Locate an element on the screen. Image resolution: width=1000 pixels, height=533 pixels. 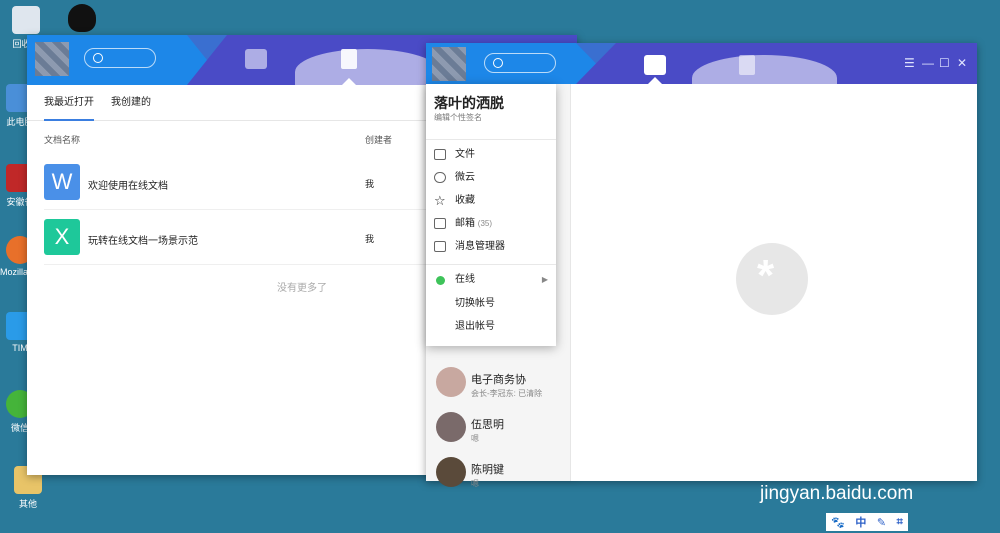
close-button: ✕ is located at coordinates (962, 63).